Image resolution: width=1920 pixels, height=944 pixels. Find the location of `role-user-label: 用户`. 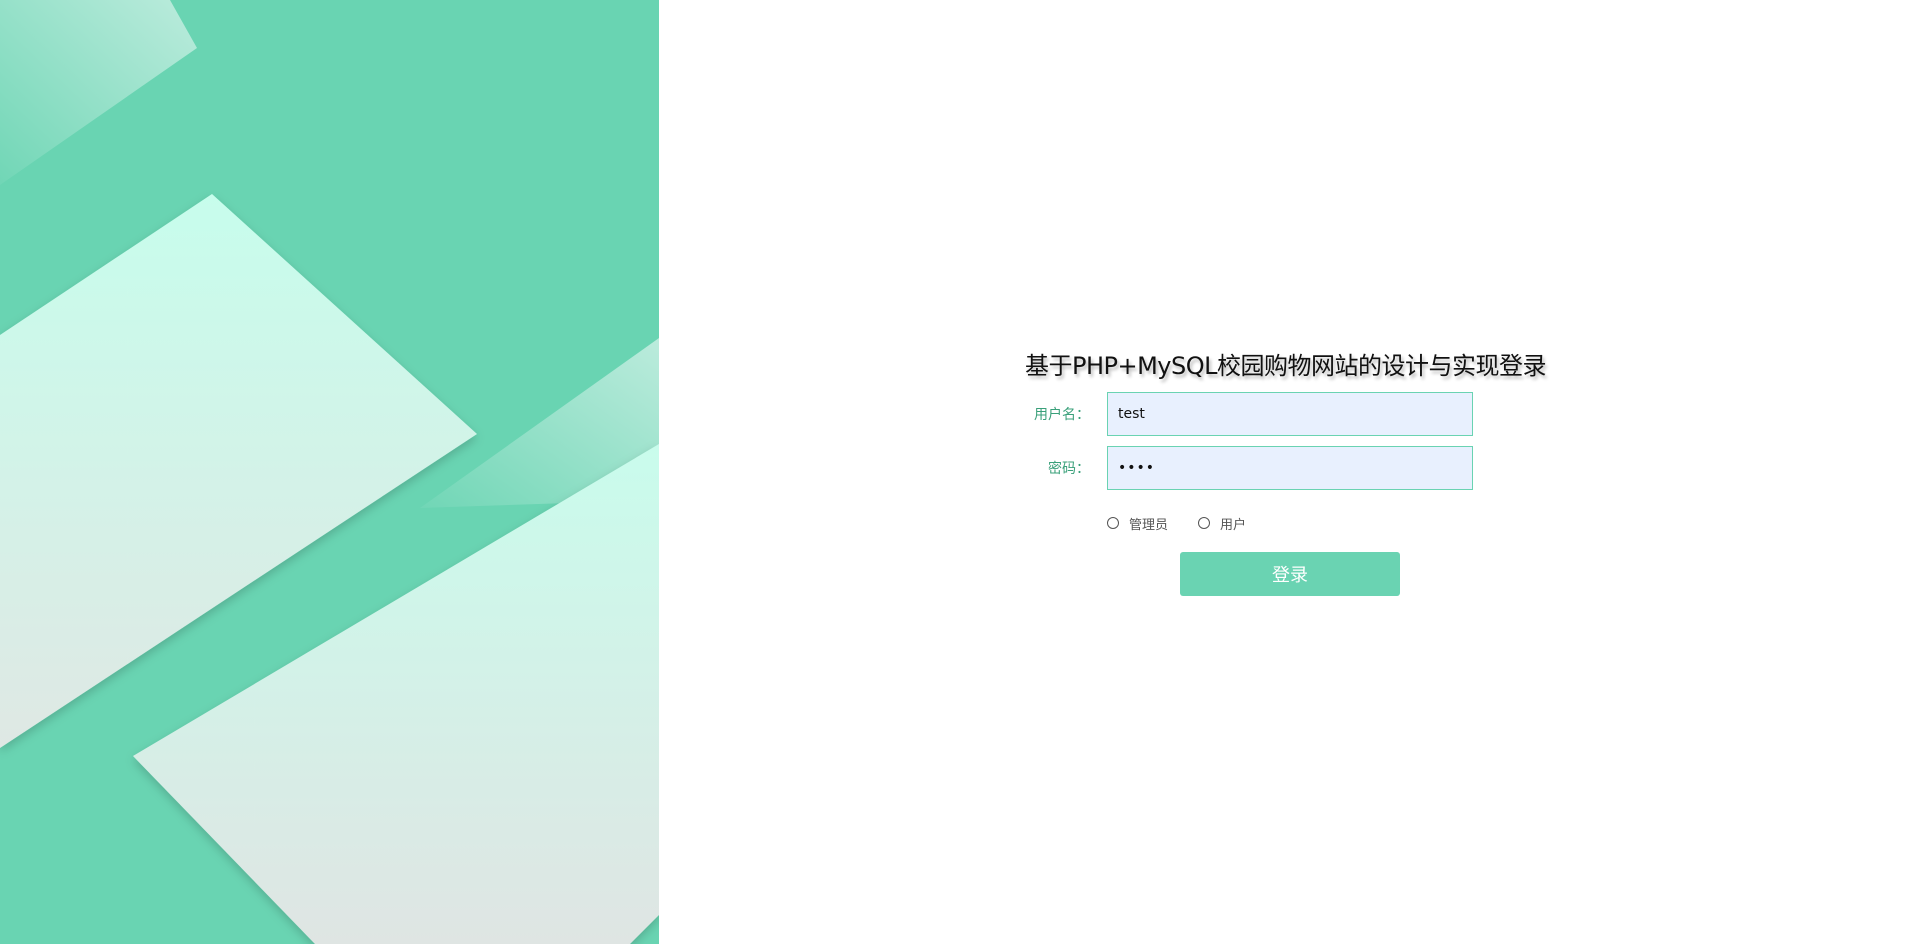

role-user-label: 用户 is located at coordinates (1233, 525).